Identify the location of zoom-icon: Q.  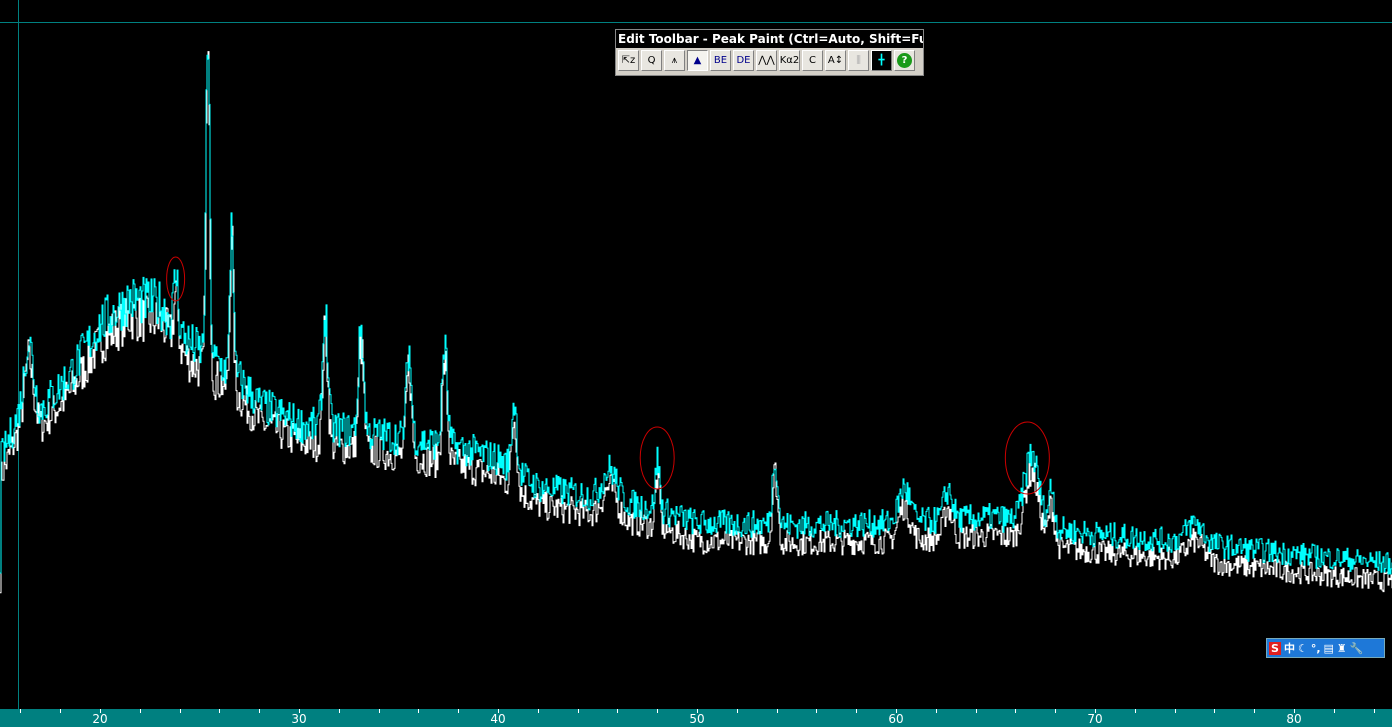
(651, 60).